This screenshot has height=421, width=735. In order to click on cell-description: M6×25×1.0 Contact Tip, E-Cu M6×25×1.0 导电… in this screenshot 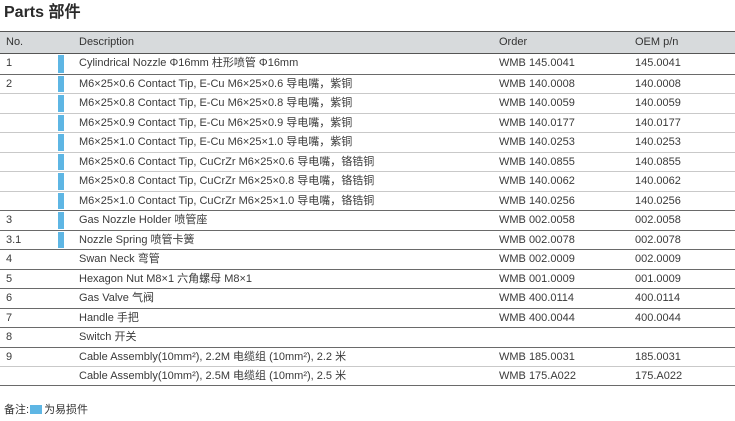, I will do `click(216, 142)`.